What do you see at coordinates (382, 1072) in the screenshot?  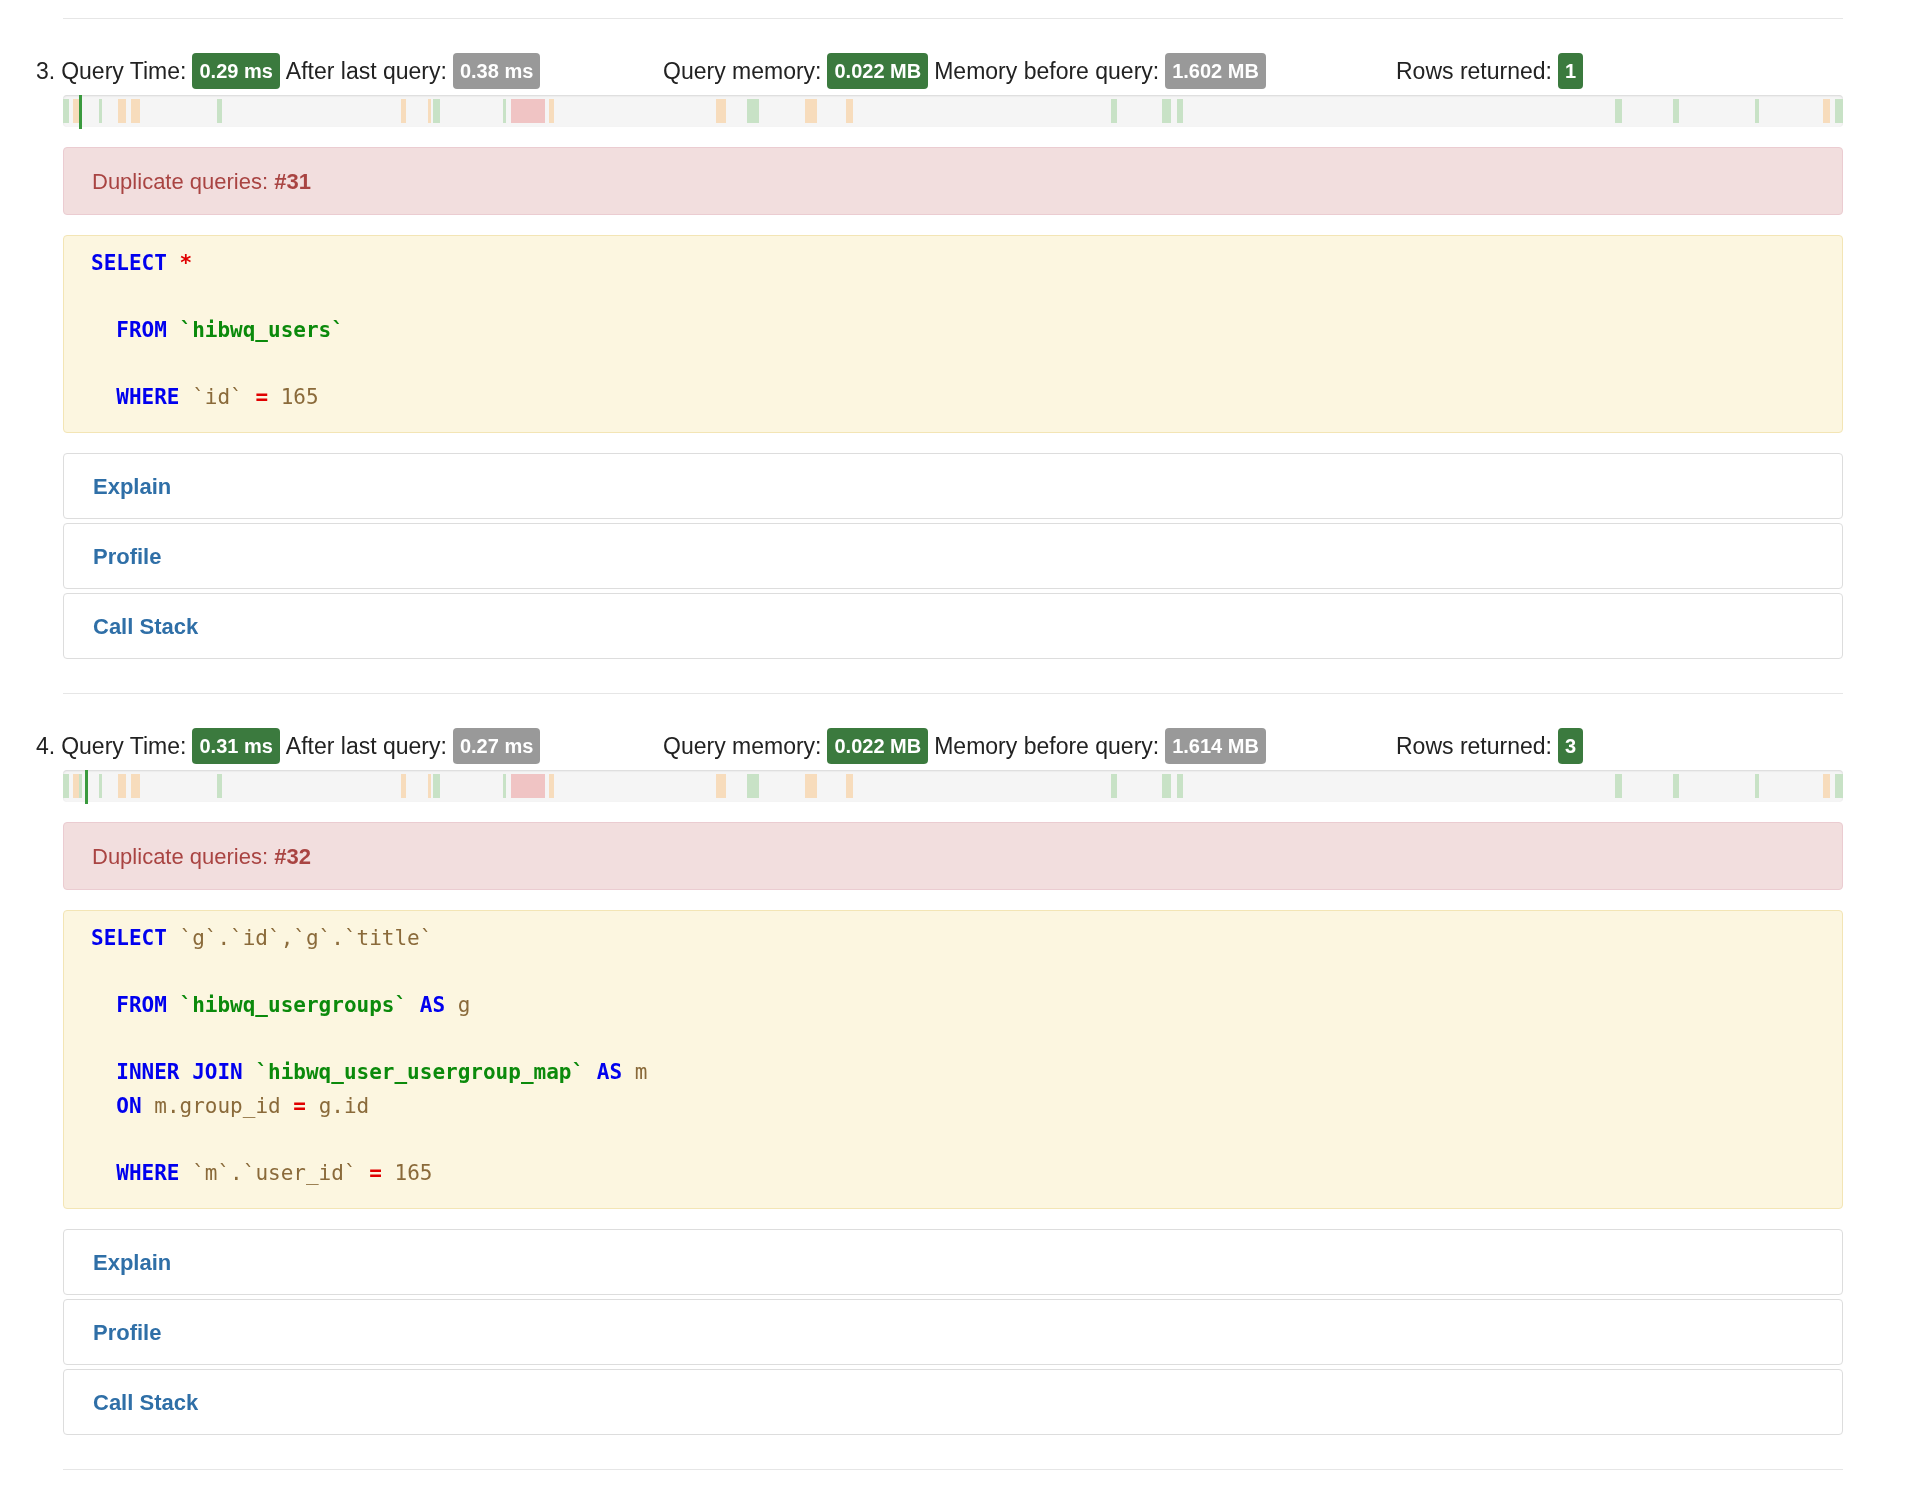 I see `code-line: INNER JOIN `hibwq_user_usergroup_map` AS m` at bounding box center [382, 1072].